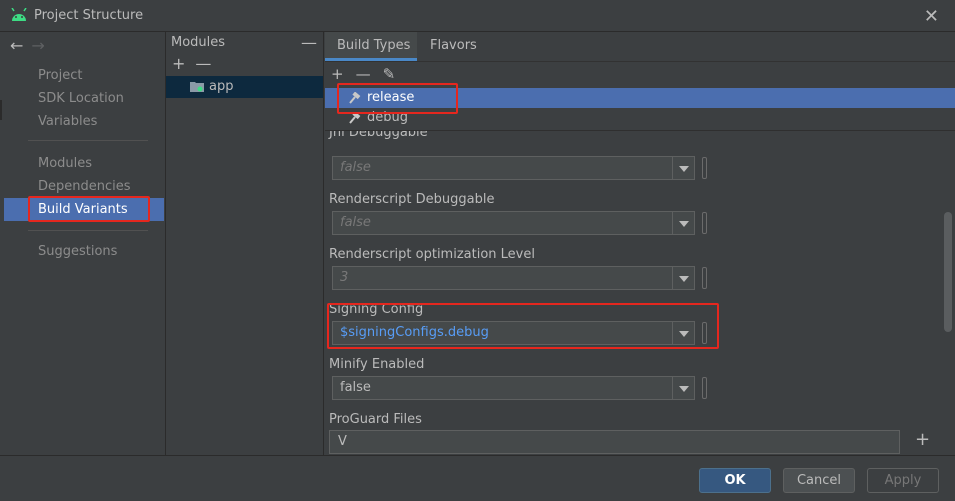  I want to click on nav-arrows: ← →, so click(31, 45).